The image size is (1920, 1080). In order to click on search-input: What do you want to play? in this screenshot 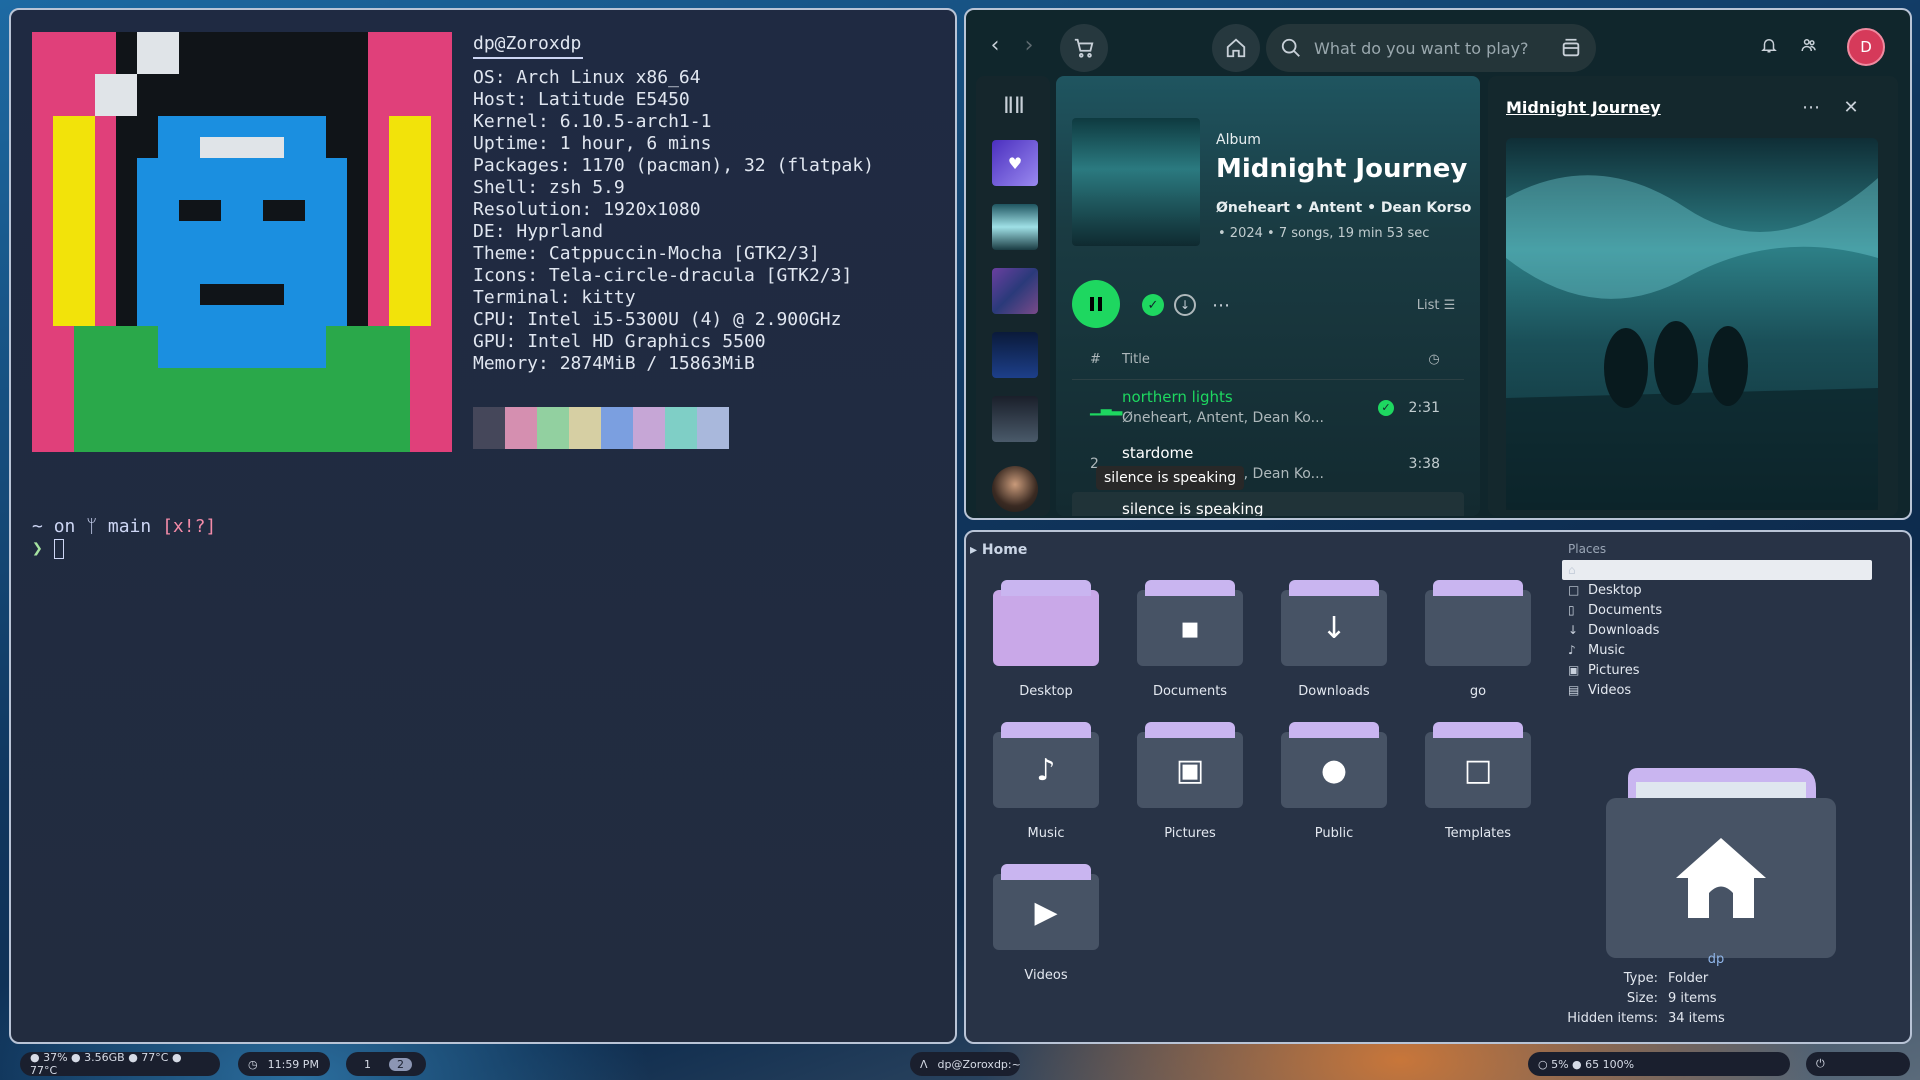, I will do `click(1431, 48)`.